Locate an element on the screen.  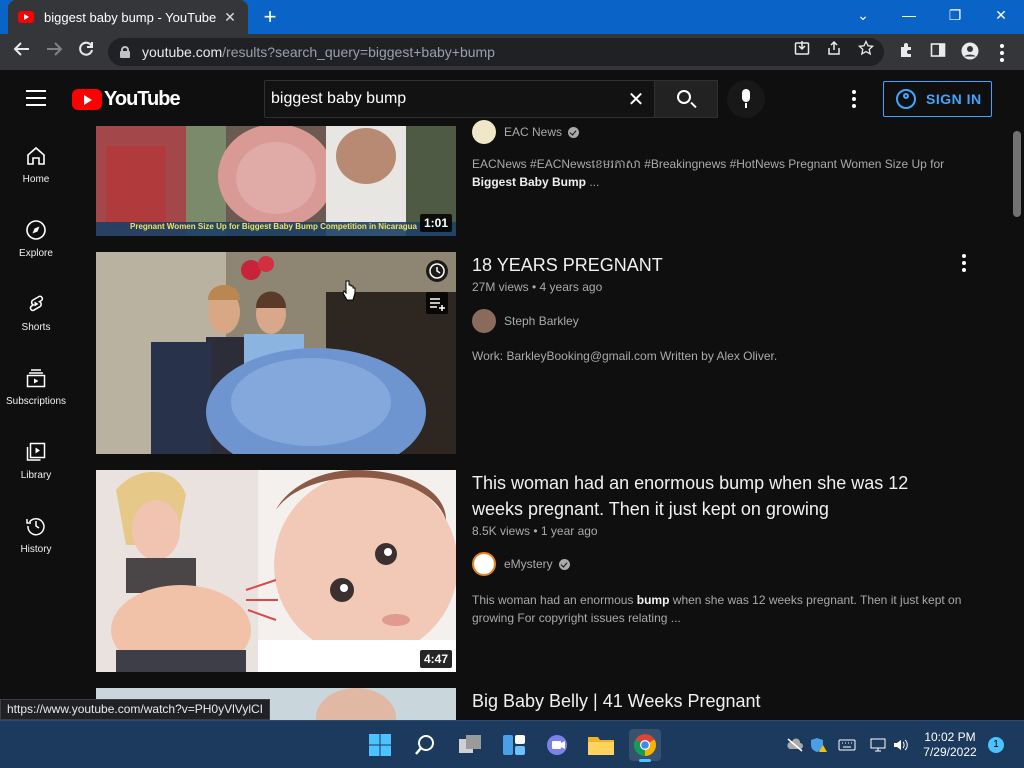
url-host: youtube.com is located at coordinates (182, 52).